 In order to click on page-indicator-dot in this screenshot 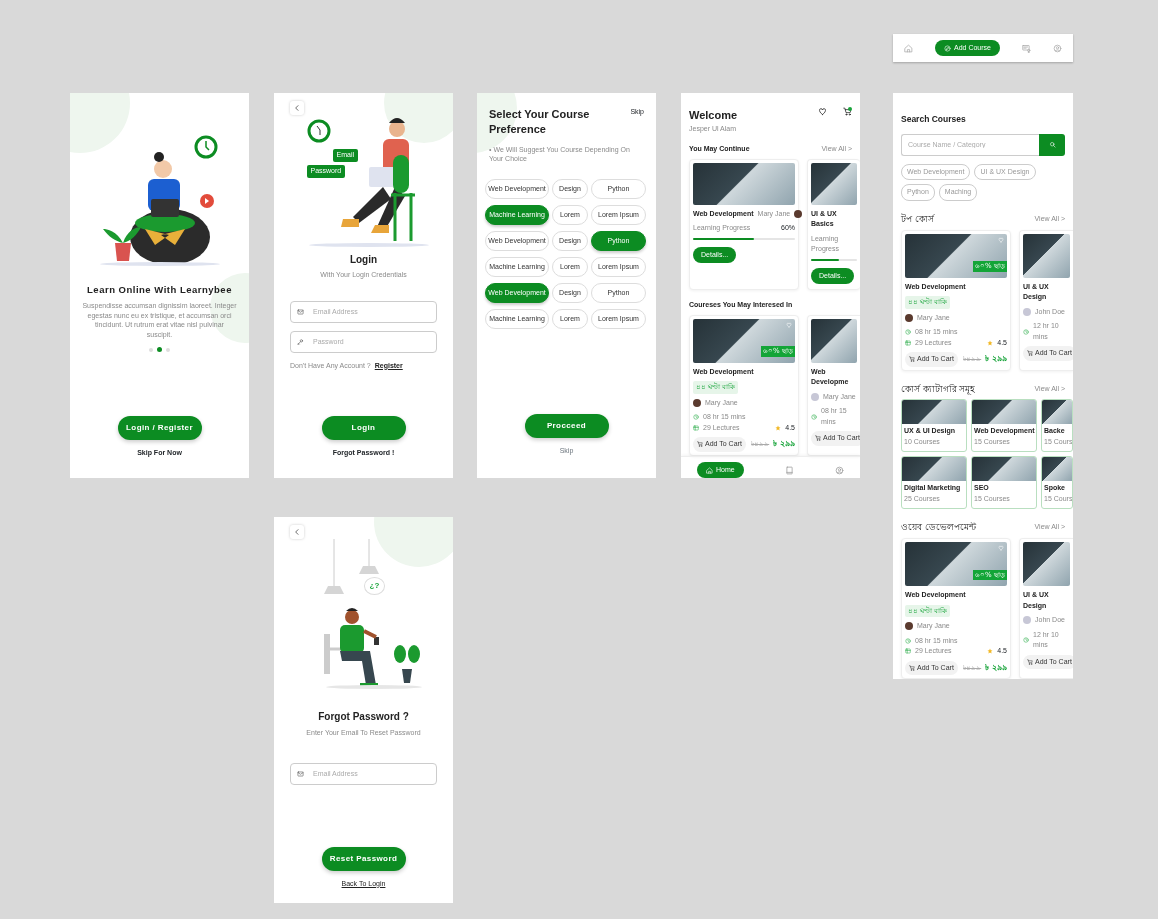, I will do `click(159, 349)`.